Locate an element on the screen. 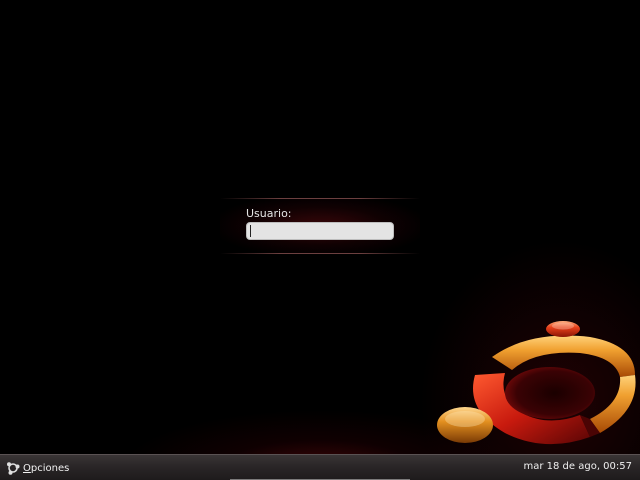 The width and height of the screenshot is (640, 480). ubuntu-logo is located at coordinates (536, 383).